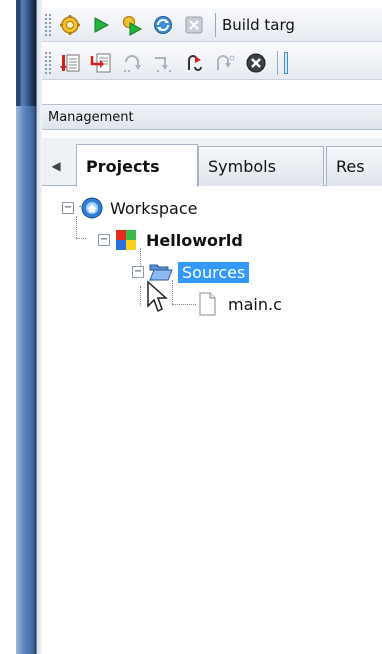 The height and width of the screenshot is (654, 382). I want to click on tab-symbols: Symbols, so click(261, 166).